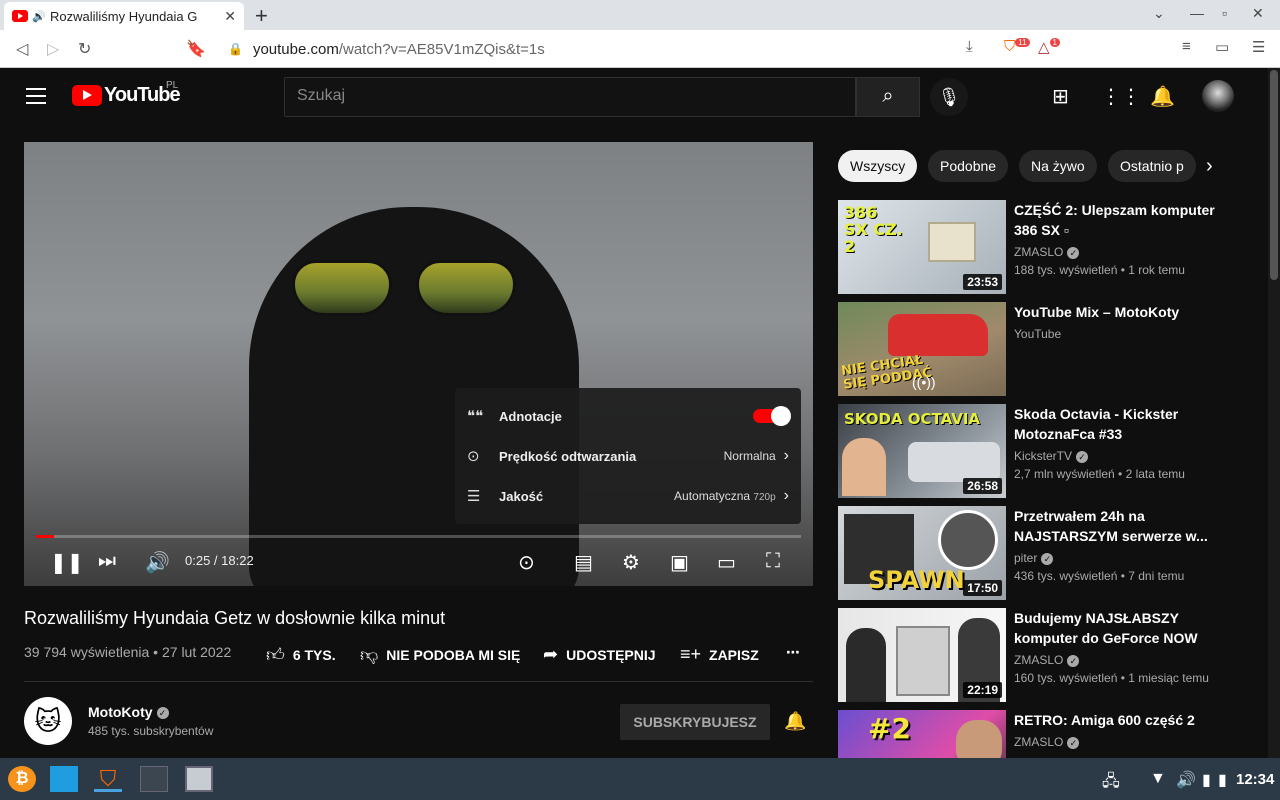  What do you see at coordinates (48, 721) in the screenshot?
I see `channel-avatar: 🐱` at bounding box center [48, 721].